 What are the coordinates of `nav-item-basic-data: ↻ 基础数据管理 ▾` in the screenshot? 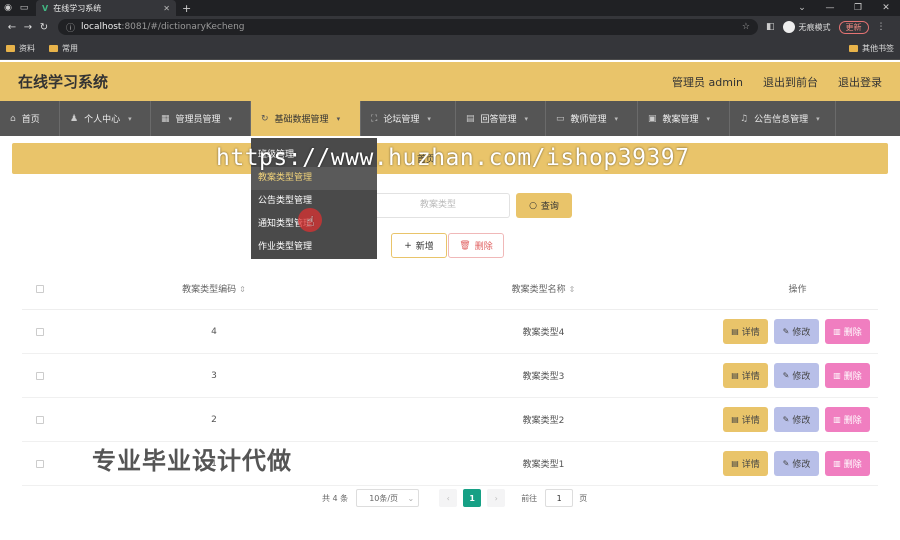 It's located at (306, 118).